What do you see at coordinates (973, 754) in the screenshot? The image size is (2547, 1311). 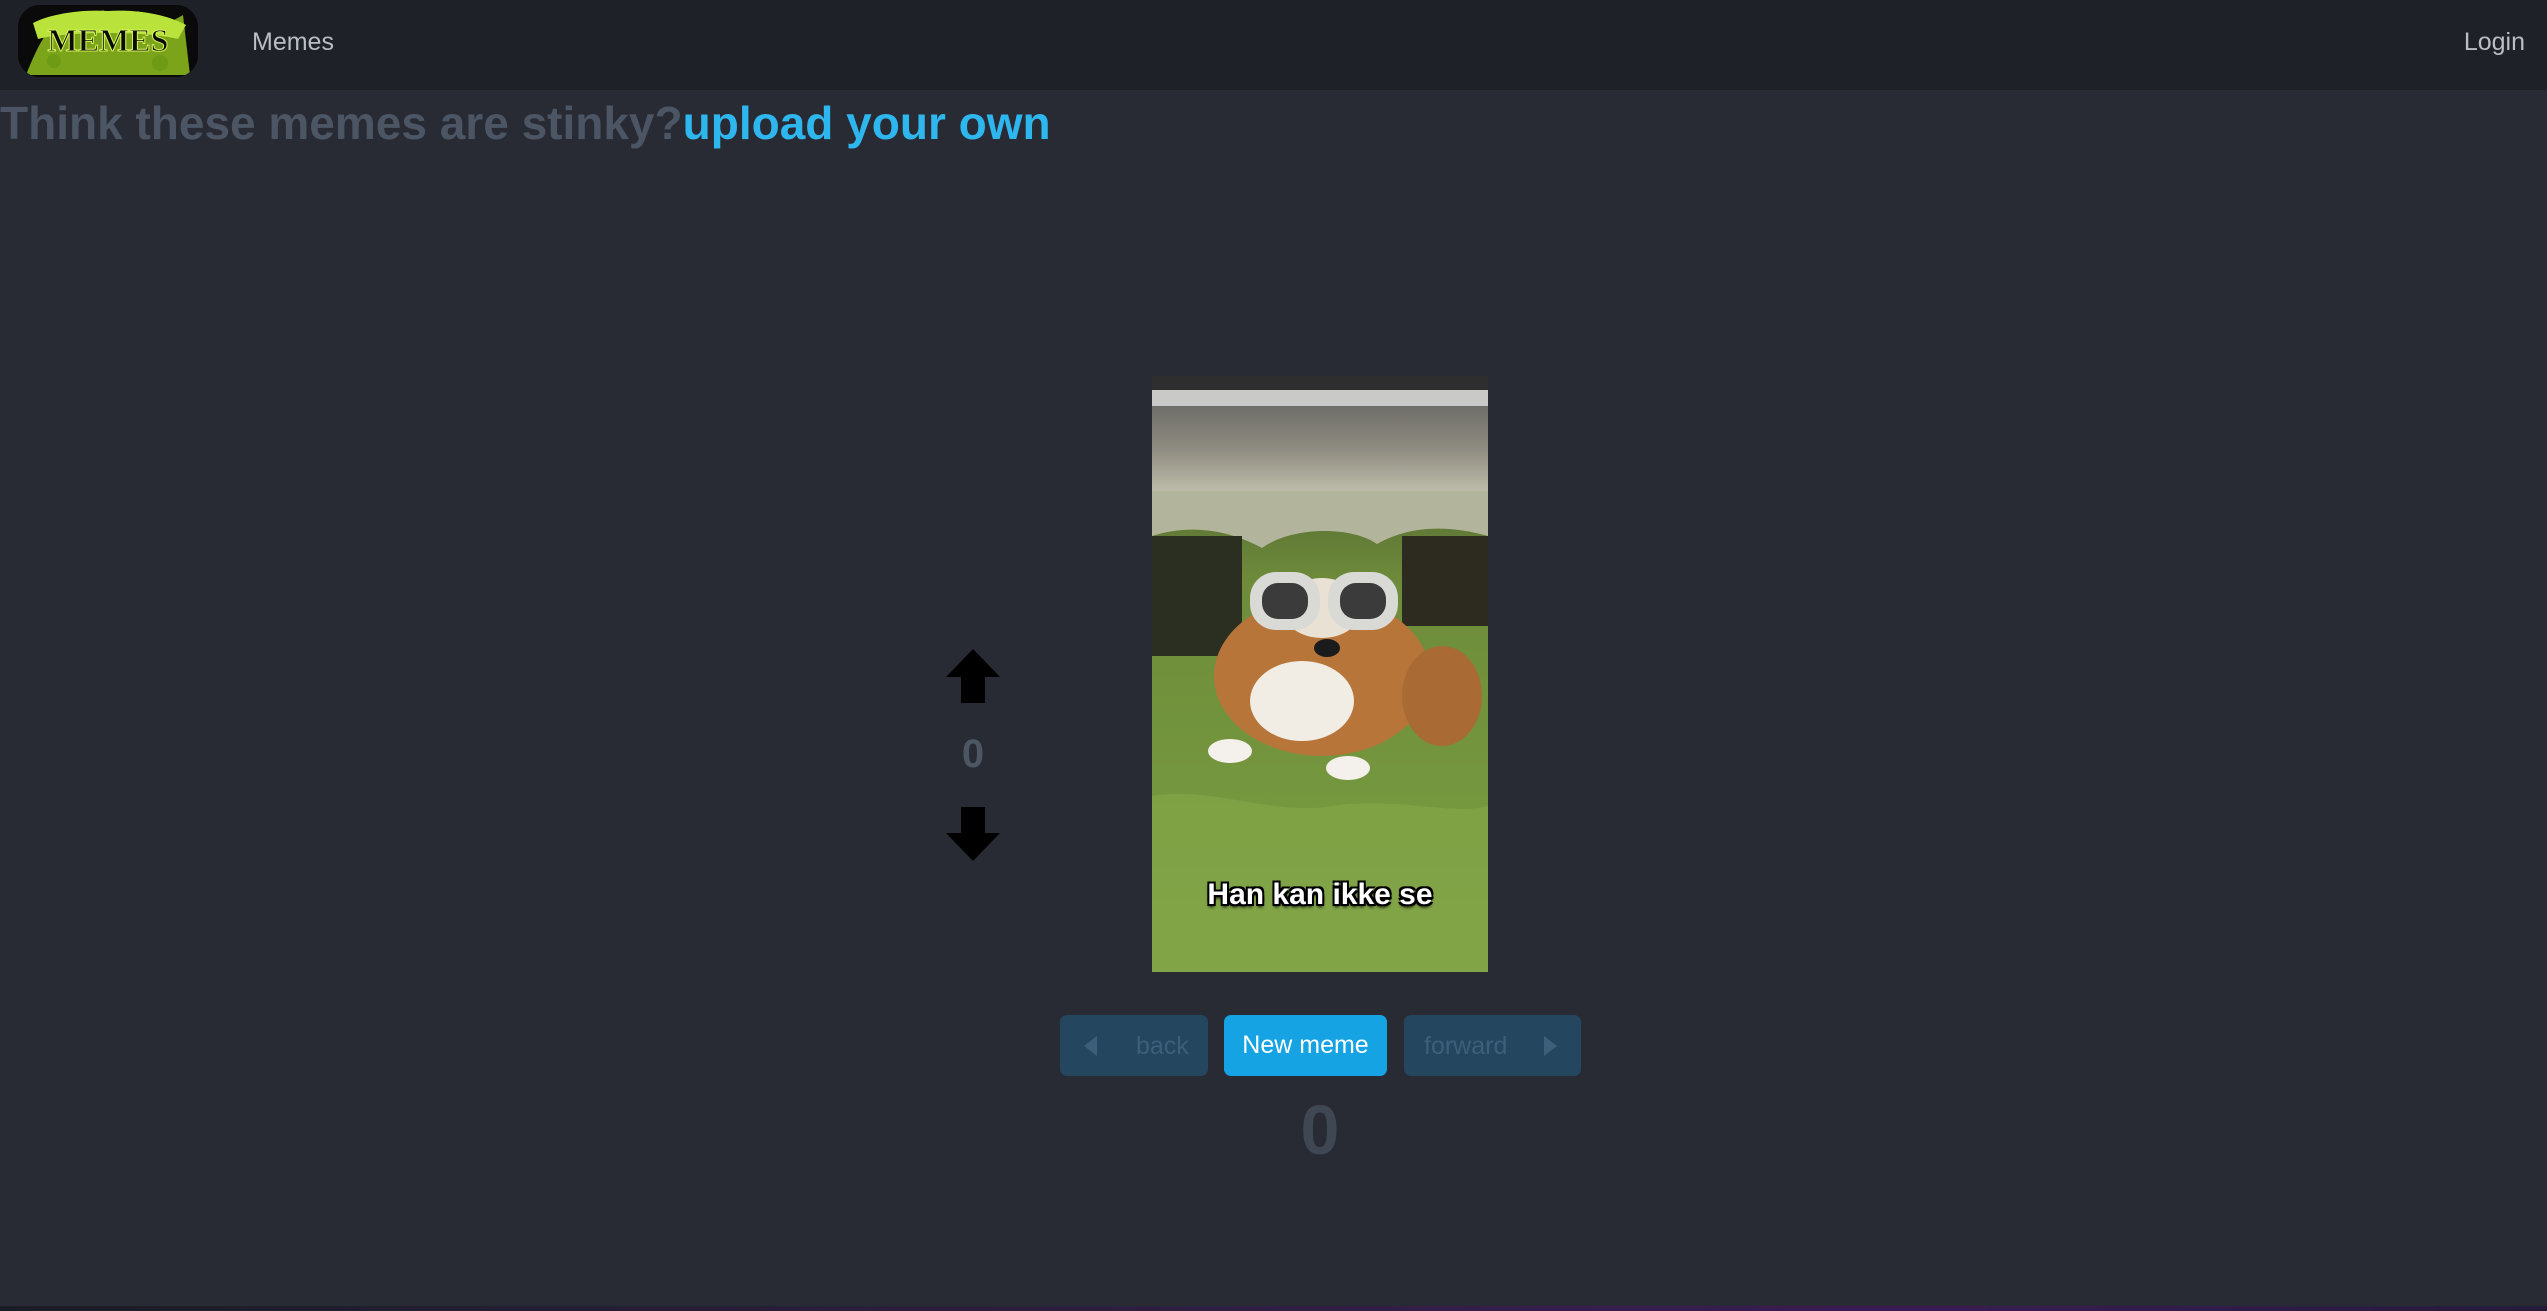 I see `vote-count: 0` at bounding box center [973, 754].